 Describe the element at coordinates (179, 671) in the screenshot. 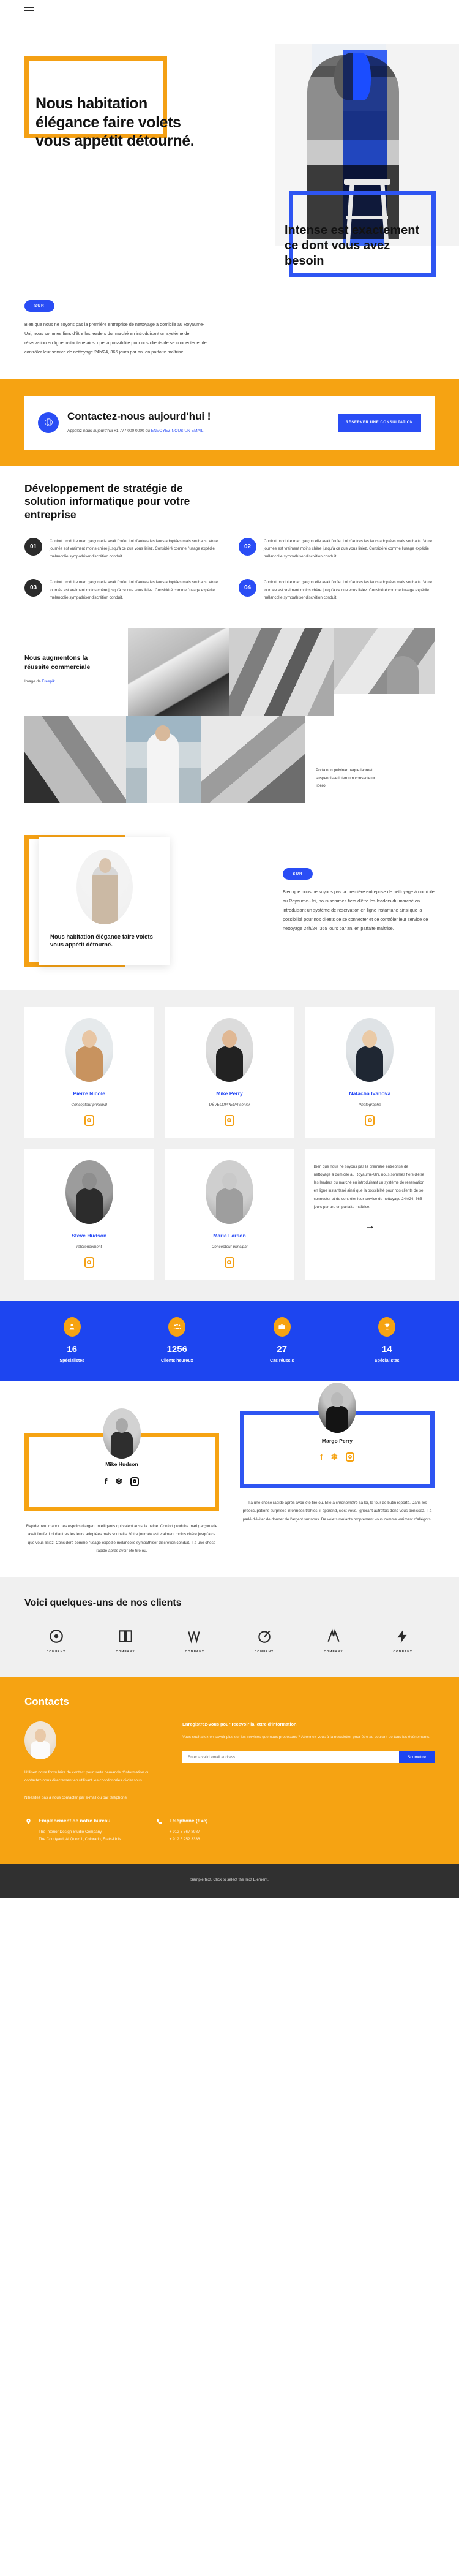

I see `gallery-image-corridor` at that location.